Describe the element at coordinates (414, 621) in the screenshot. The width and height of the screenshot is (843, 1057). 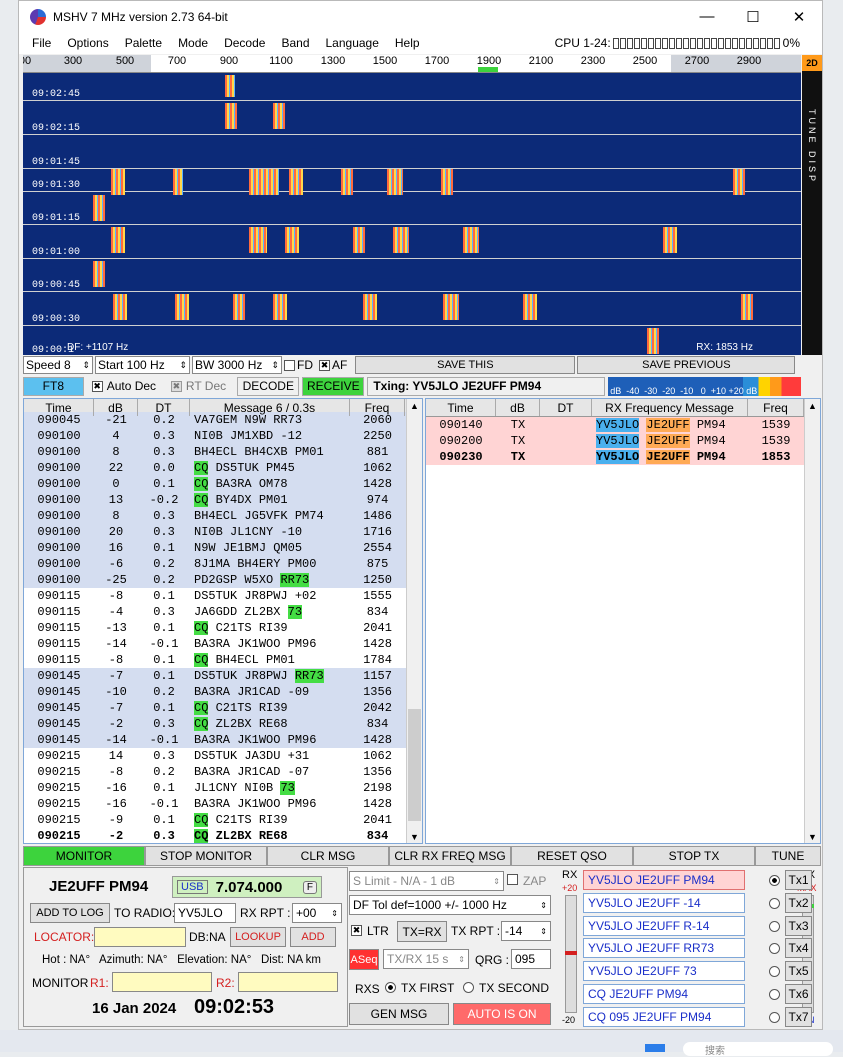
I see `left-scrollbar: ▲ ▼` at that location.